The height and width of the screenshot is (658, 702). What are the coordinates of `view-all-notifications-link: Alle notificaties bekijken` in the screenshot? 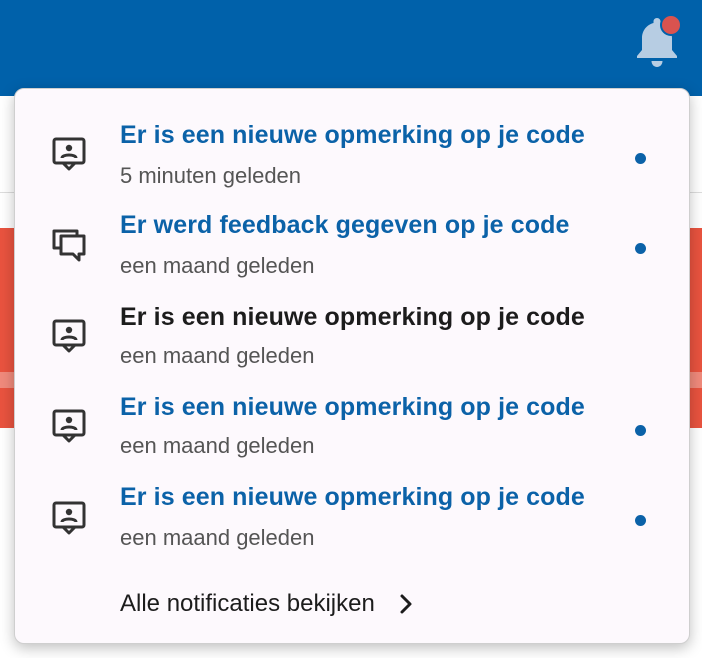 It's located at (267, 604).